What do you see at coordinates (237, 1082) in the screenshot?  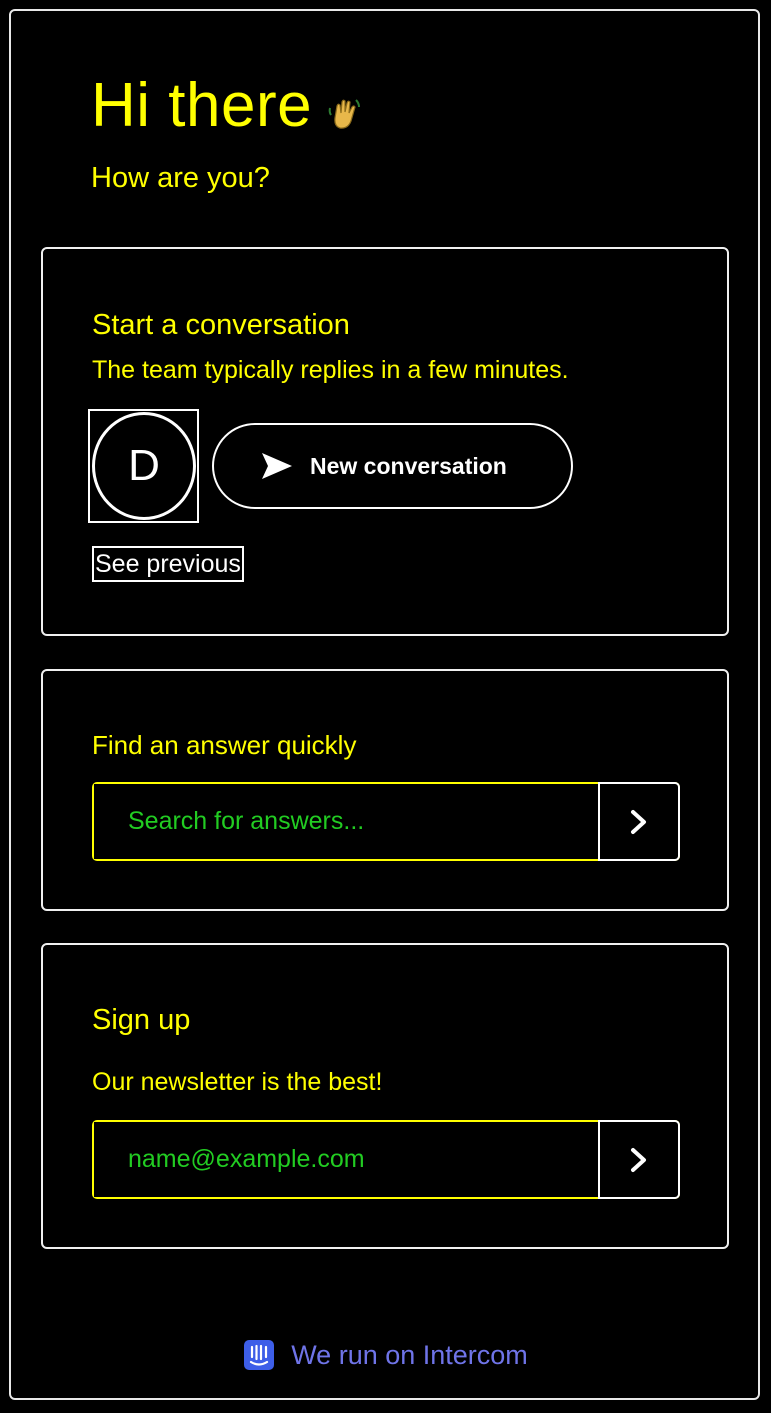 I see `newsletter-text: Our newsletter is the best!` at bounding box center [237, 1082].